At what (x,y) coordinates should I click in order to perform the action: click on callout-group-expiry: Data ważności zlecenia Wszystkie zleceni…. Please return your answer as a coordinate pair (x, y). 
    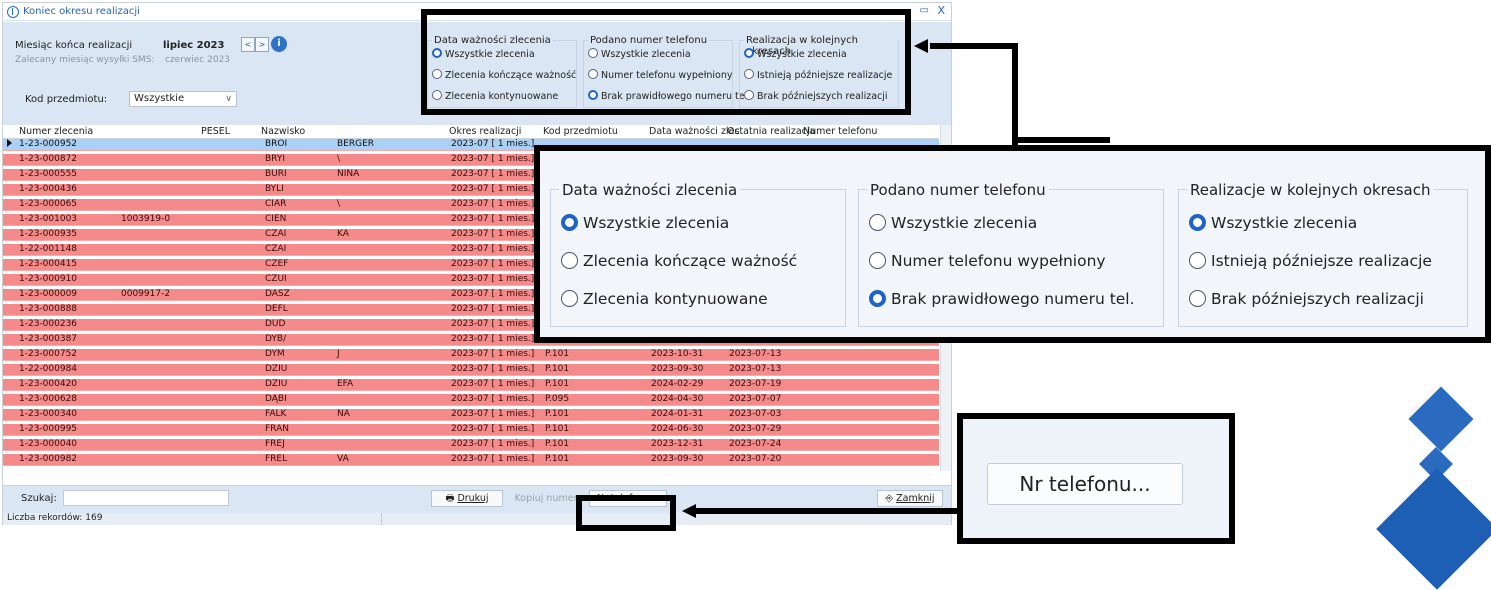
    Looking at the image, I should click on (698, 254).